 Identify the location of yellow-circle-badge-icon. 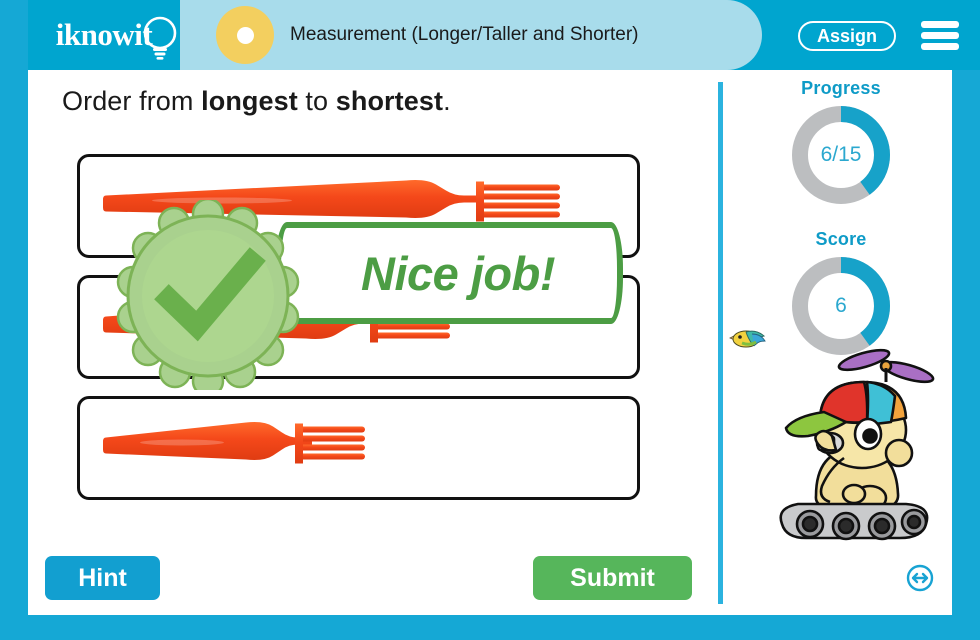
(245, 35).